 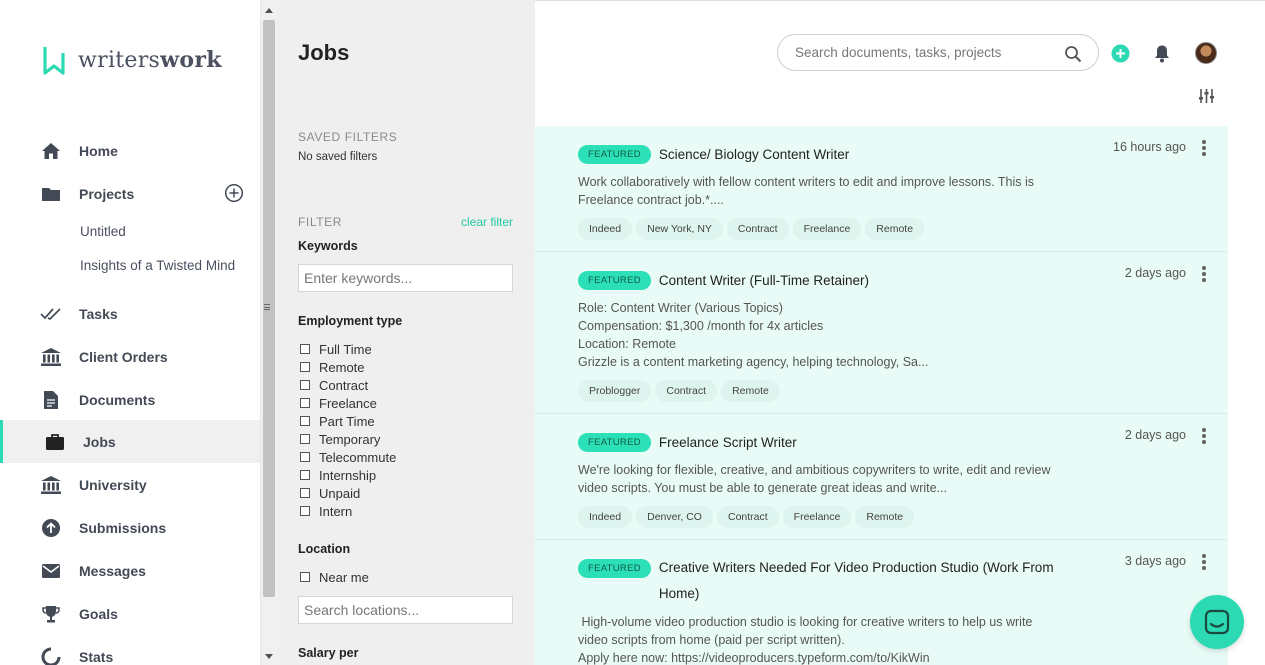 What do you see at coordinates (51, 571) in the screenshot?
I see `envelope-icon` at bounding box center [51, 571].